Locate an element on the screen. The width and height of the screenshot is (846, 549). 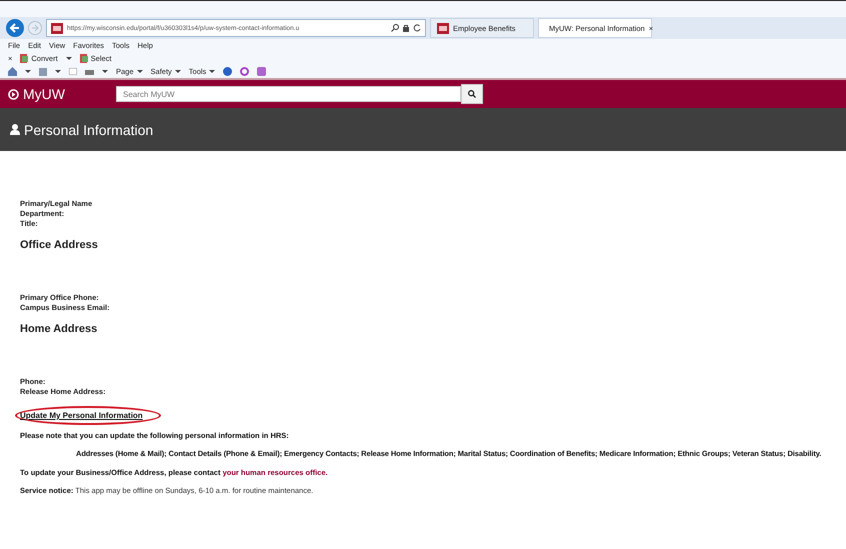
update-link: Update My Personal Information is located at coordinates (81, 415).